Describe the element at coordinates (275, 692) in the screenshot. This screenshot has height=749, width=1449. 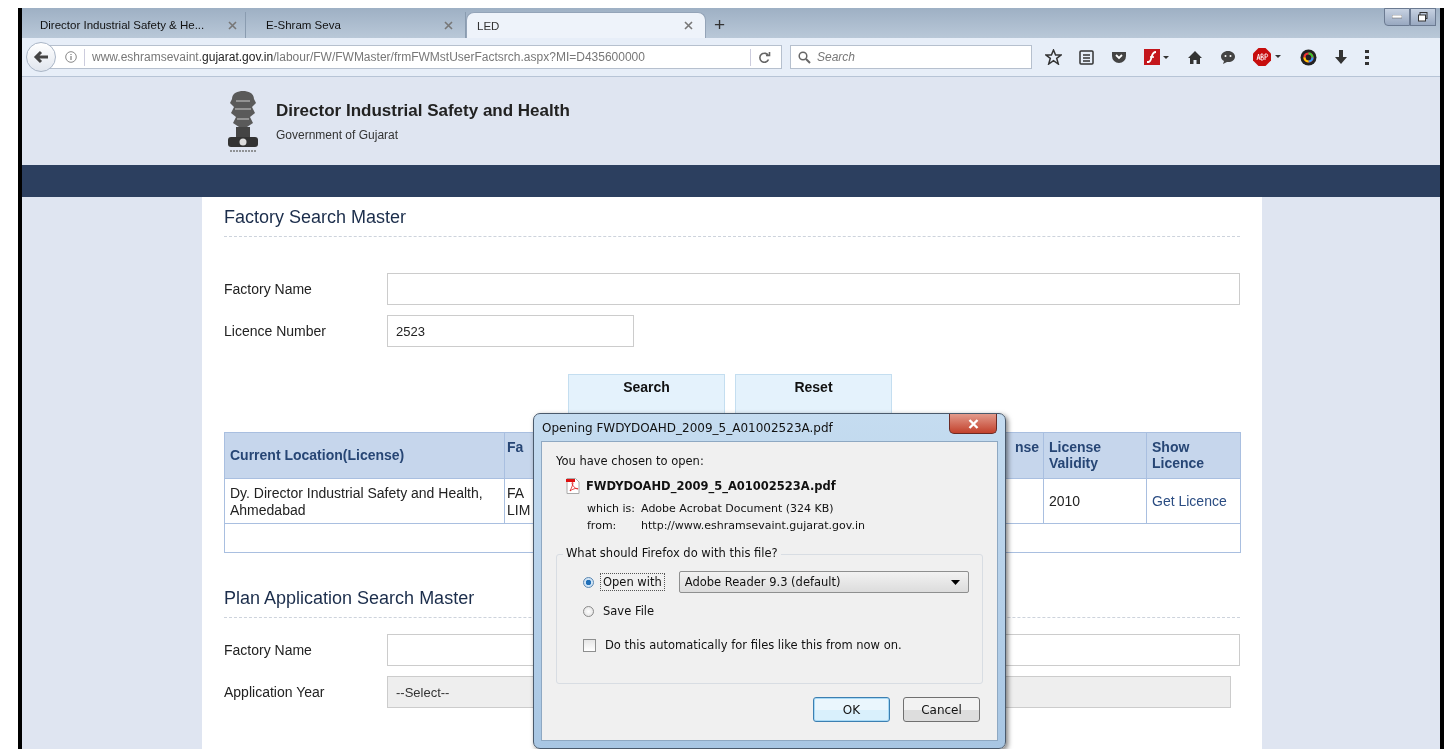
I see `field-label: Application Year` at that location.